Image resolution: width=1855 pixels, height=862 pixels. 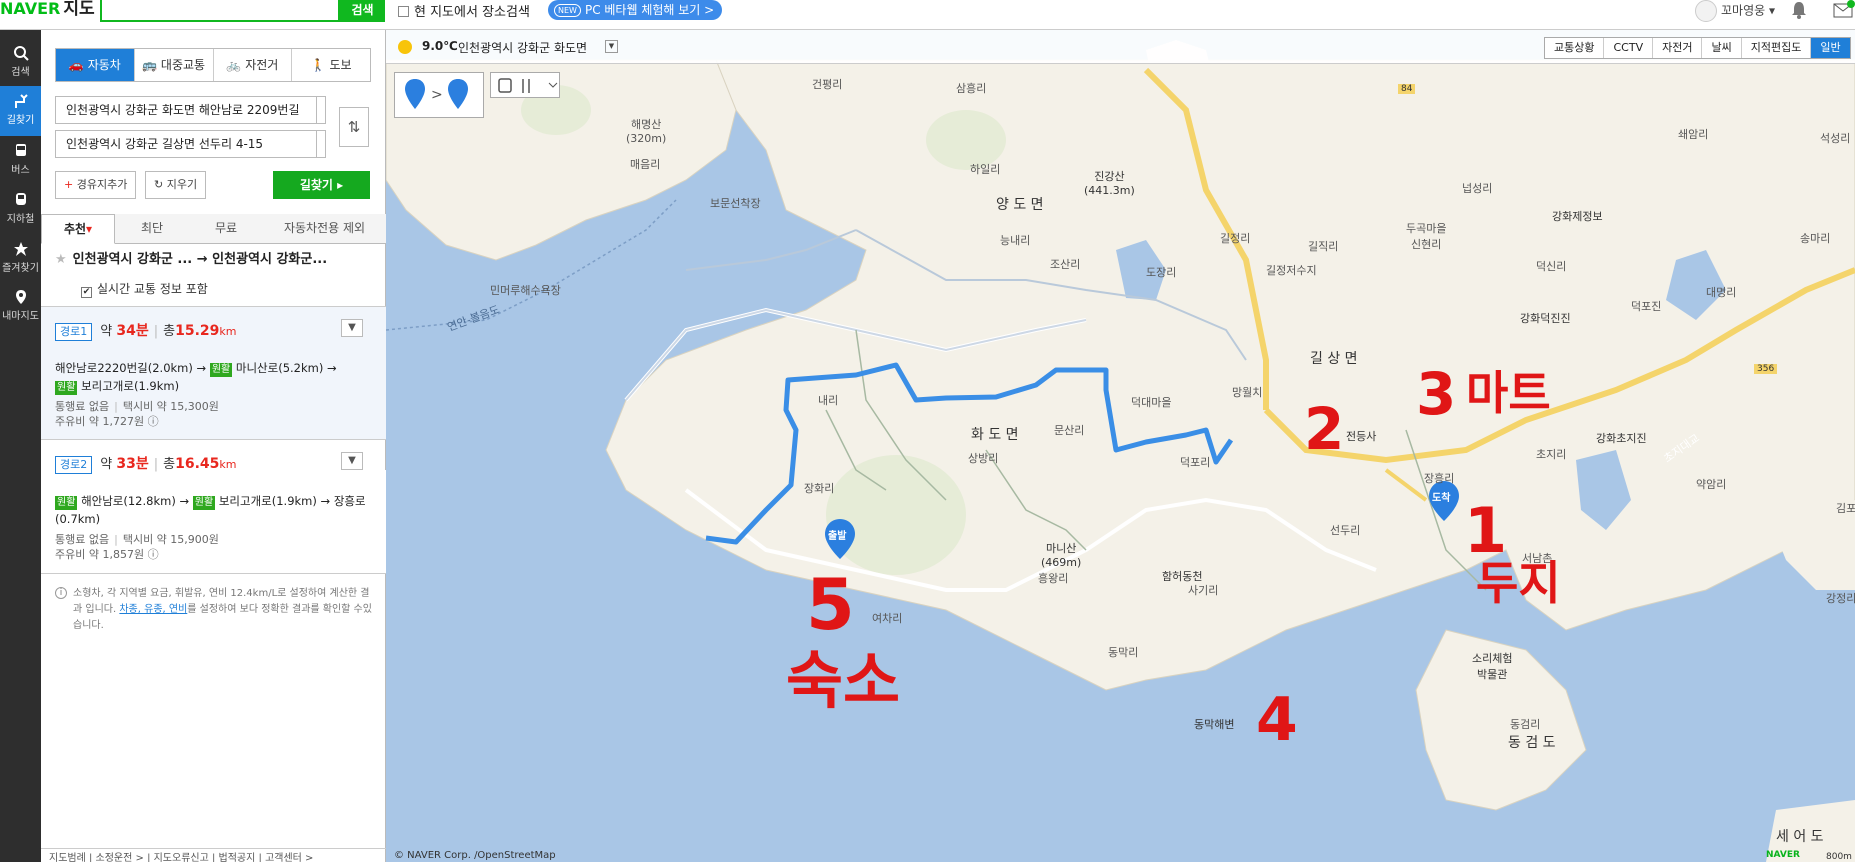 I want to click on mode-transit: 🚌 대중교통, so click(x=174, y=65).